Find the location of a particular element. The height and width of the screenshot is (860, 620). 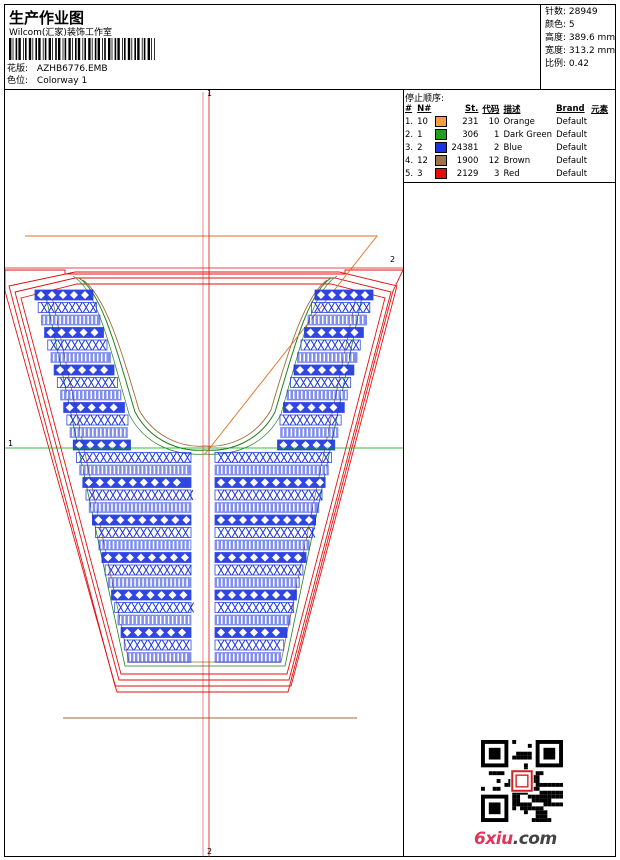

col-needle: N# is located at coordinates (424, 108).